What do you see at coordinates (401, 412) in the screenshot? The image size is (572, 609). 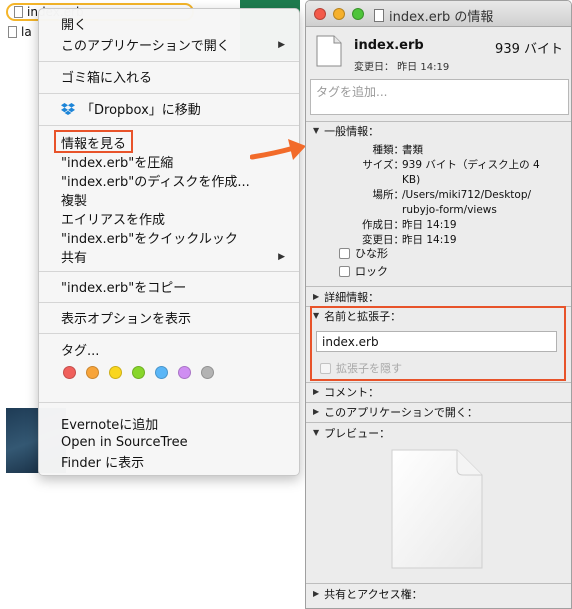 I see `section-title: このアプリケーションで開く：` at bounding box center [401, 412].